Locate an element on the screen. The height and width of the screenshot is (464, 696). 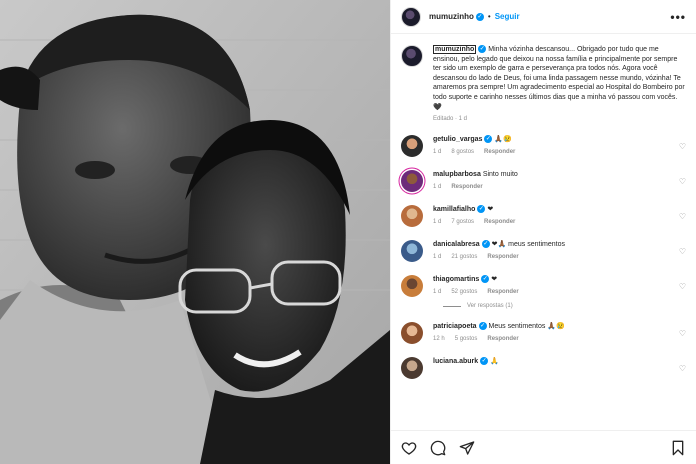
view-replies-link: Ver respostas (1) is located at coordinates (564, 306).